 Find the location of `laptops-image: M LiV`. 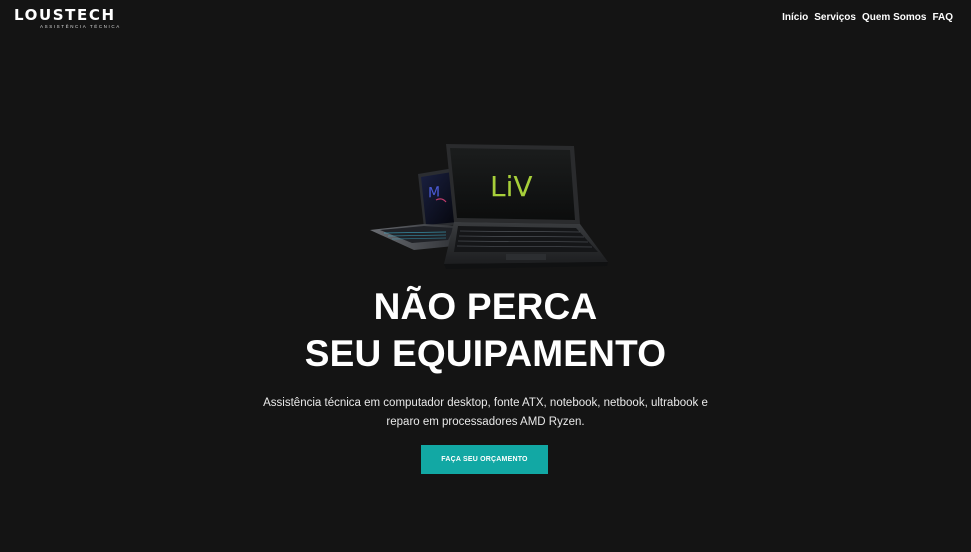

laptops-image: M LiV is located at coordinates (489, 206).